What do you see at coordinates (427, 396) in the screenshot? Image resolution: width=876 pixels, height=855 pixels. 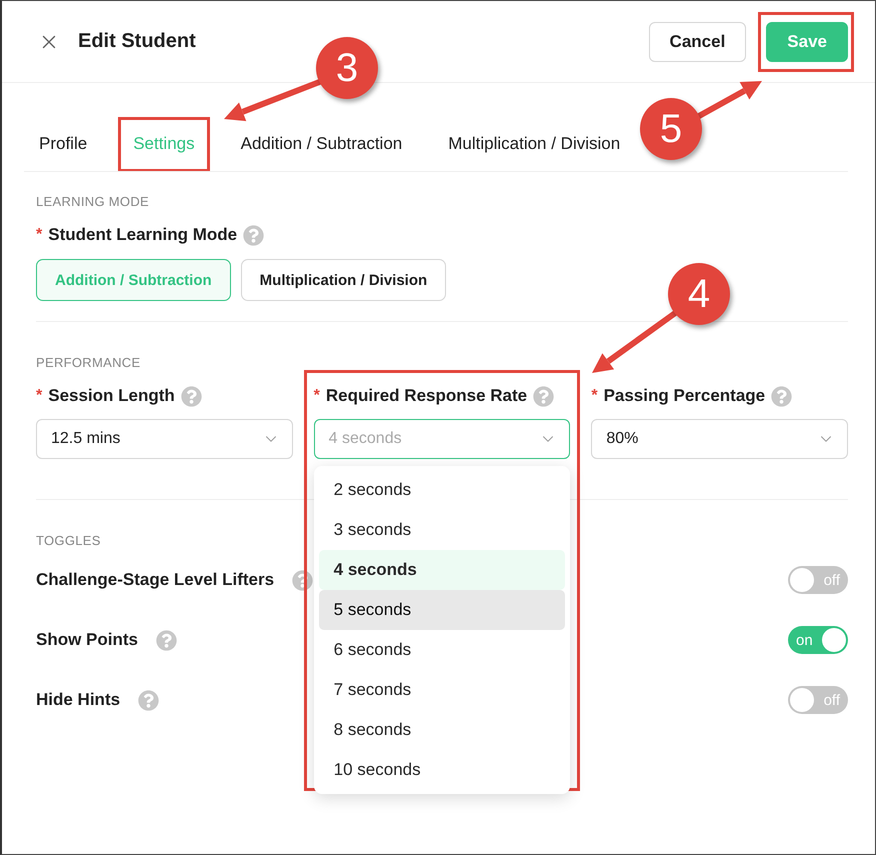 I see `field-label: Required Response Rate` at bounding box center [427, 396].